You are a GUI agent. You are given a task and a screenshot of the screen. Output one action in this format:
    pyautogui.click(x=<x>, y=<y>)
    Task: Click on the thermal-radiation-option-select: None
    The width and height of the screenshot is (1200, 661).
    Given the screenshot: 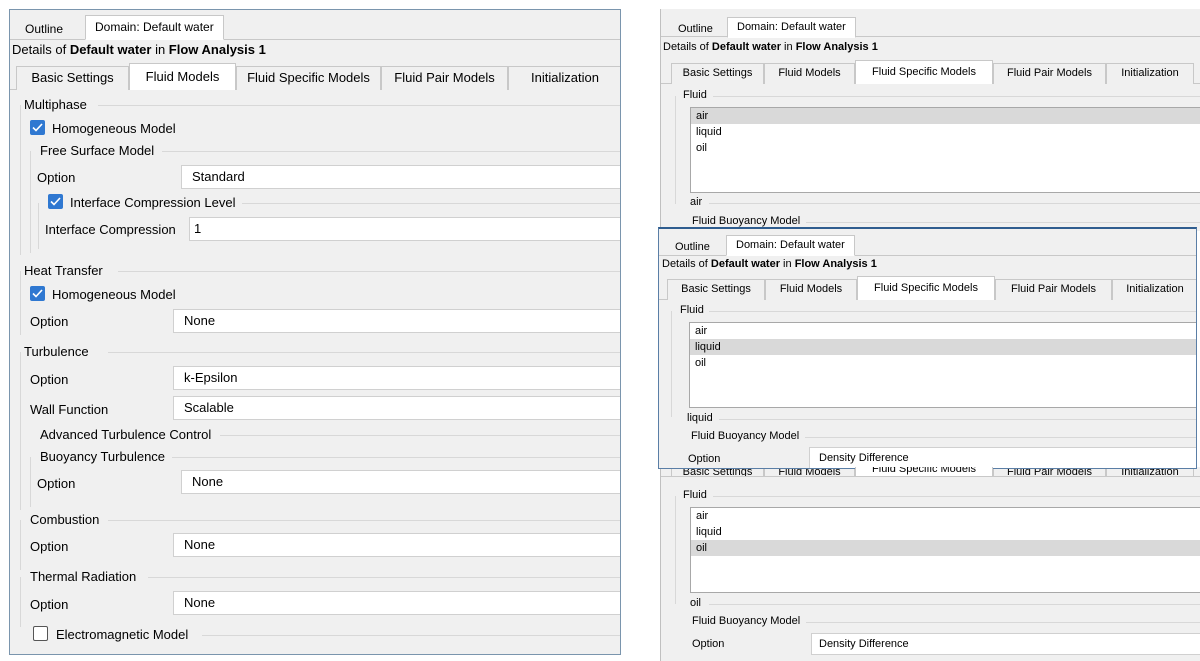 What is the action you would take?
    pyautogui.click(x=396, y=603)
    